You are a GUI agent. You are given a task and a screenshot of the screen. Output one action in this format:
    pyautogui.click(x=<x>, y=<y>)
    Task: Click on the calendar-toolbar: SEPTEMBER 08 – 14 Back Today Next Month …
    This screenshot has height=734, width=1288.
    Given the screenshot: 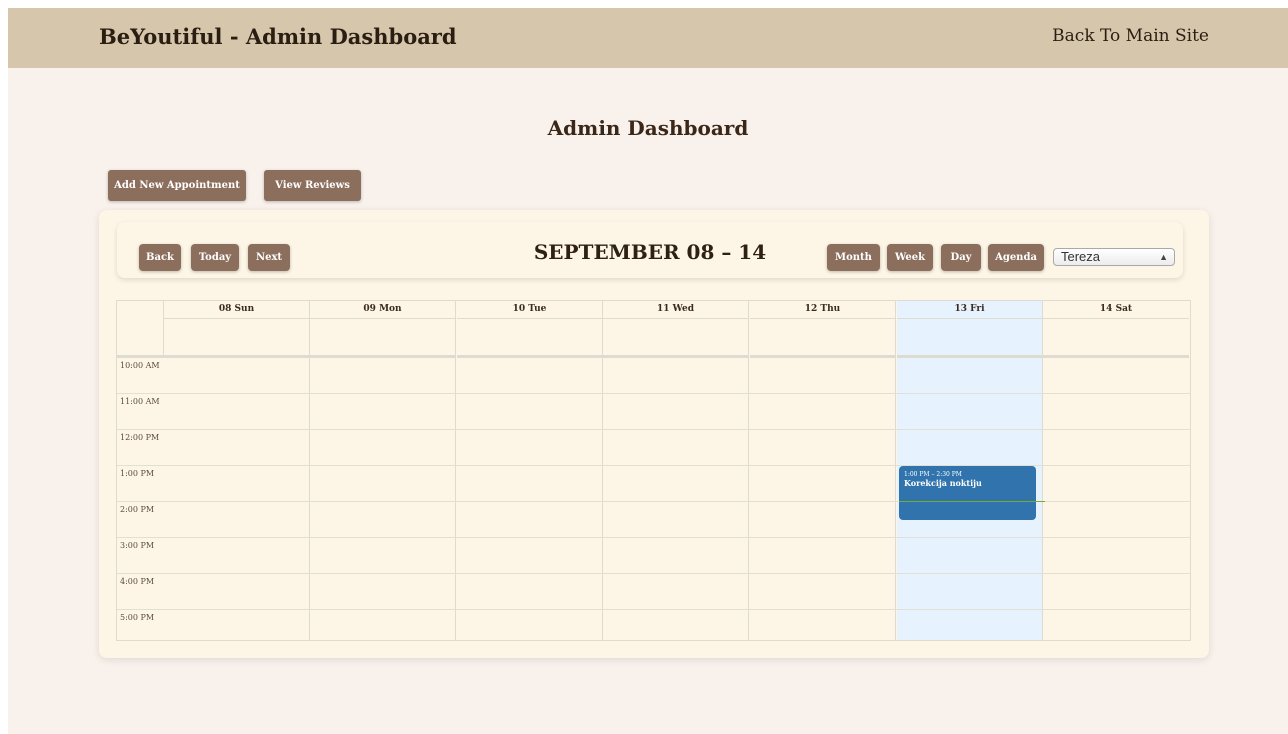 What is the action you would take?
    pyautogui.click(x=650, y=250)
    